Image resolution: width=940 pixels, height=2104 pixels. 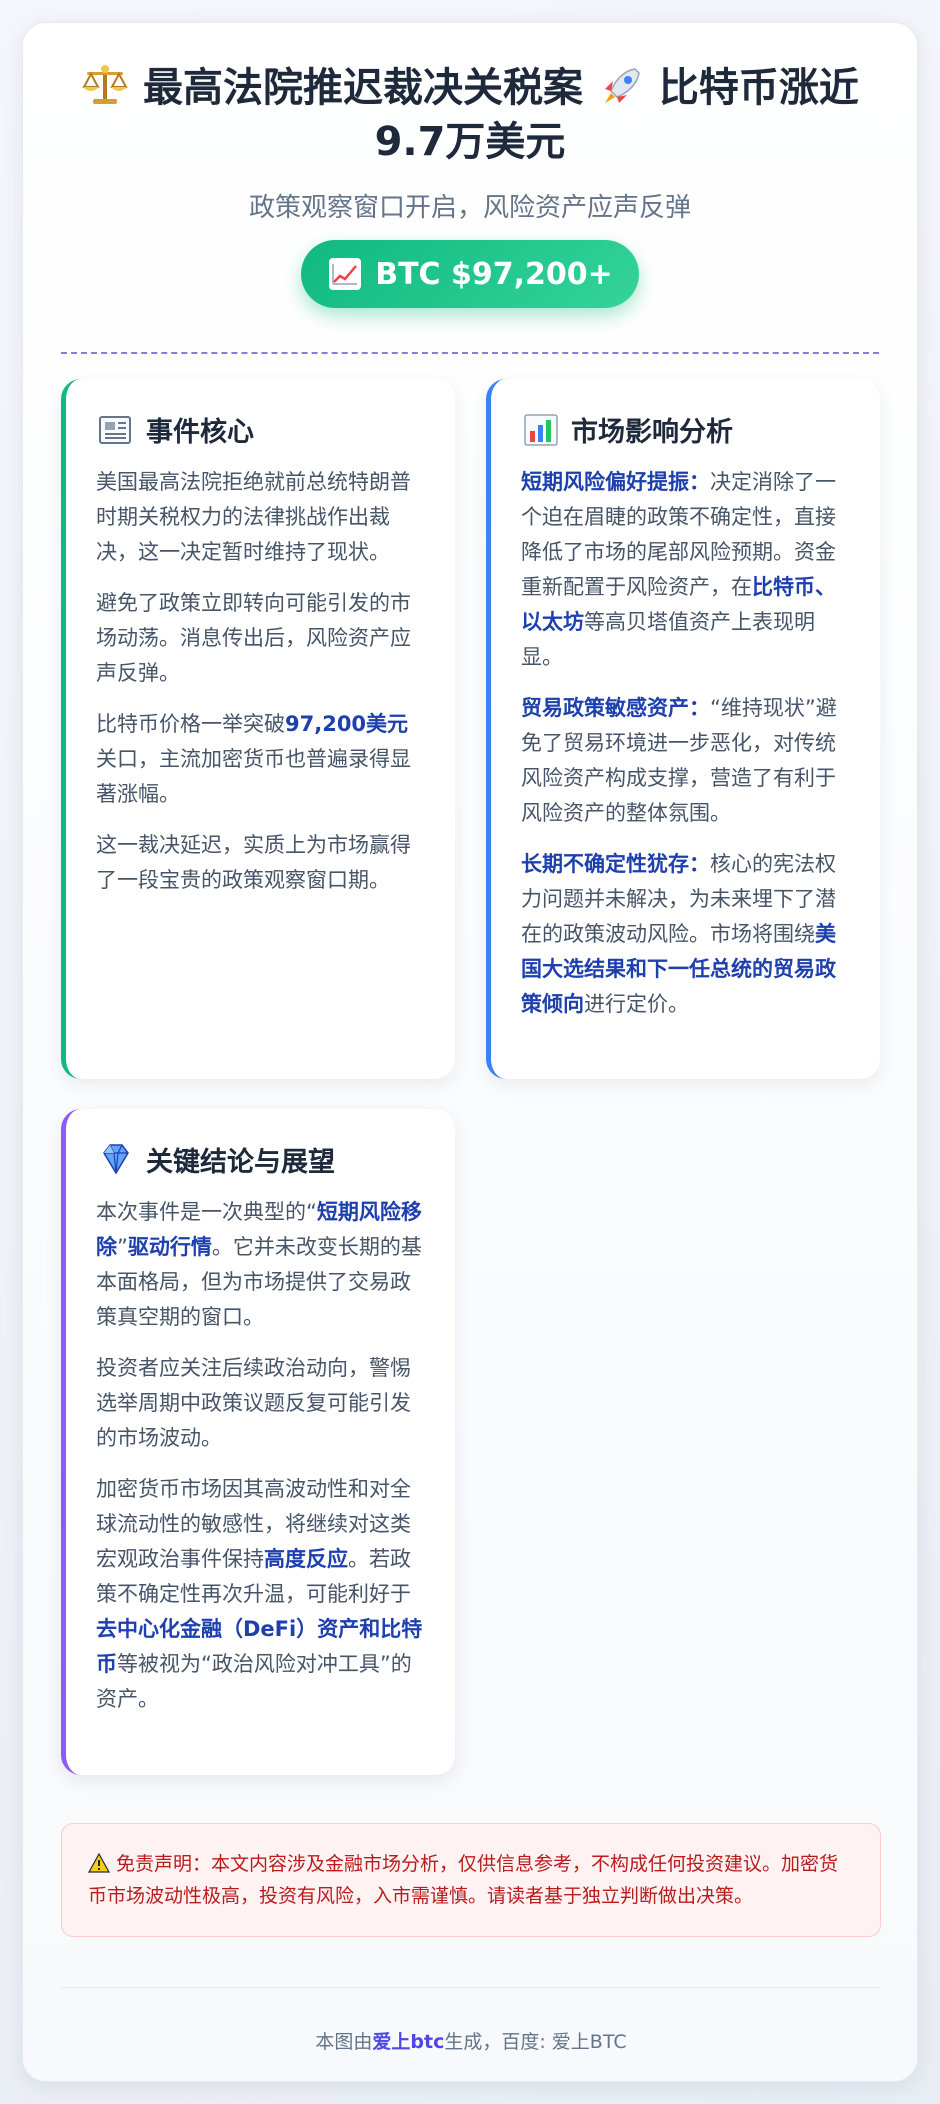 I want to click on btc-price-badge: BTC $97,200+, so click(x=470, y=274).